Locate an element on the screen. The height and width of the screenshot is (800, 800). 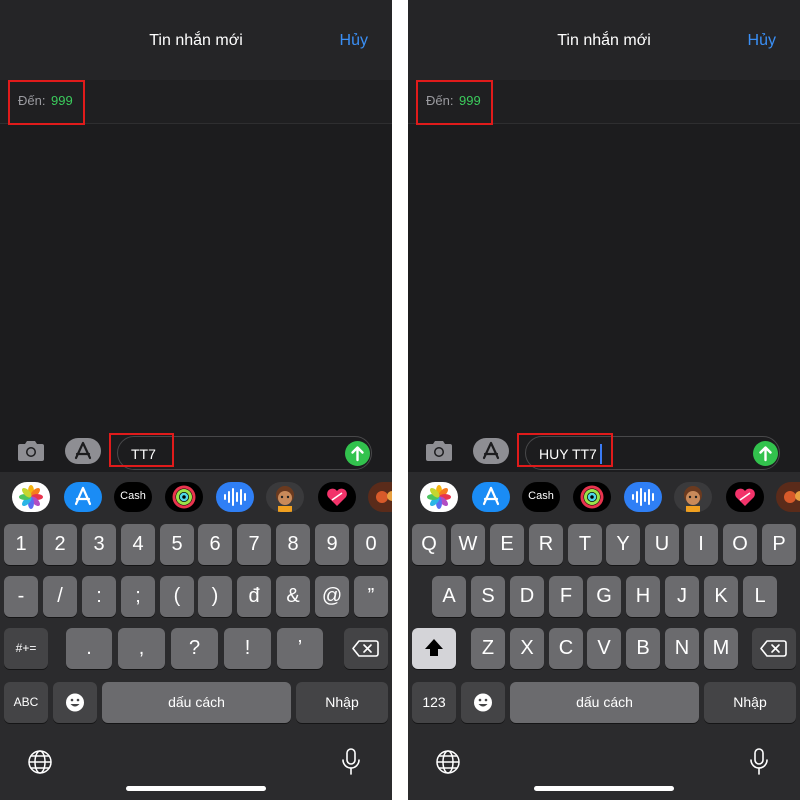
key: ’ is located at coordinates (300, 648).